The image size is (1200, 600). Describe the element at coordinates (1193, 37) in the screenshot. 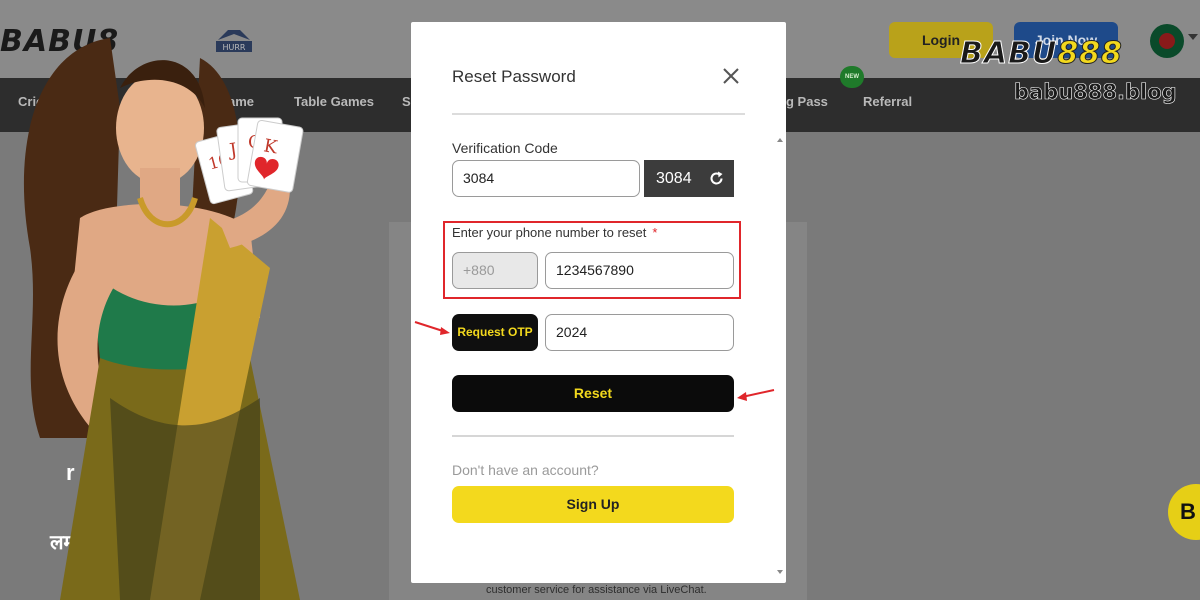

I see `chevron-down-icon` at that location.